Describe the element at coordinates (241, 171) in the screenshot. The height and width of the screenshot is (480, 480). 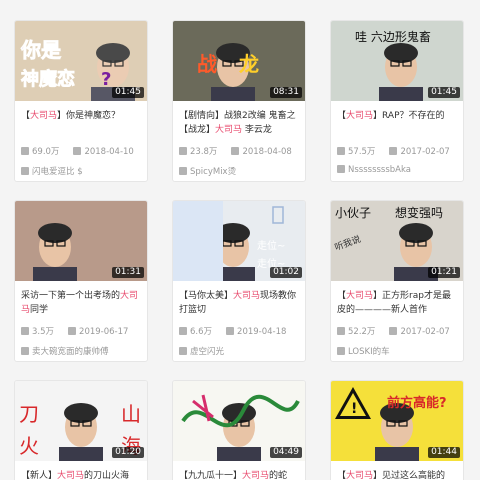
I see `video-author: SpicyMix烫` at that location.